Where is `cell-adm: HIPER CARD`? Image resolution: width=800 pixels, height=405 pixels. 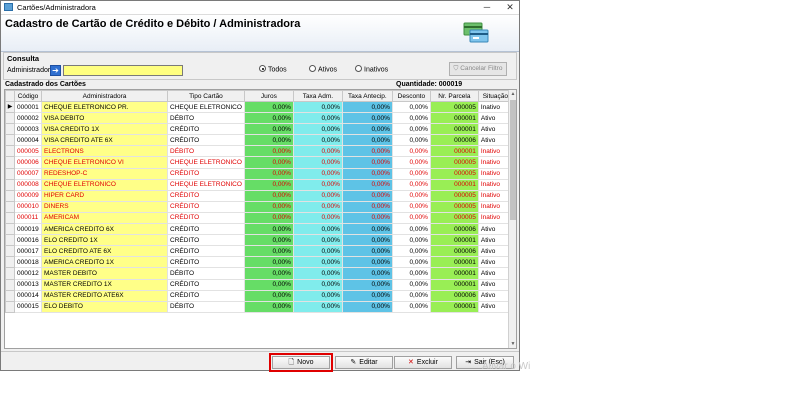 cell-adm: HIPER CARD is located at coordinates (104, 195).